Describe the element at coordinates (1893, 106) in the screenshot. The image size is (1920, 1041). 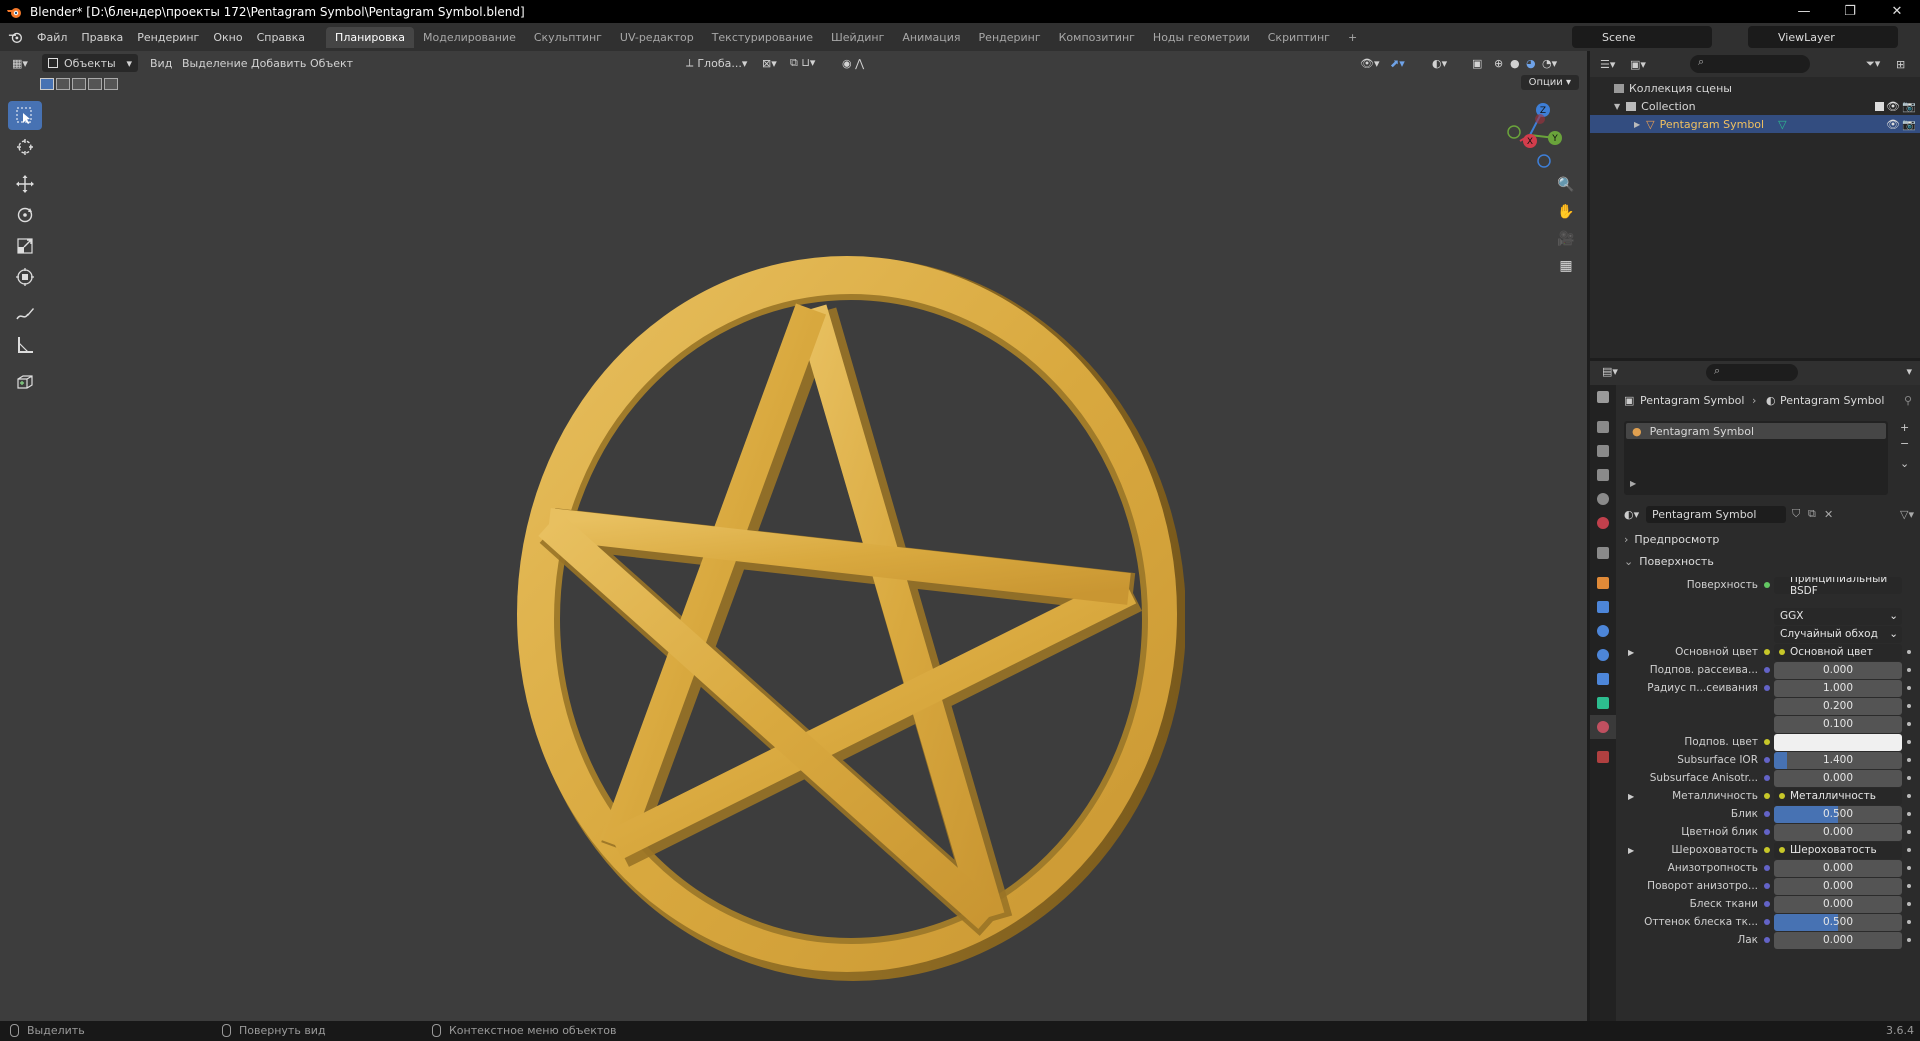
I see `visibility-eye-icon: 👁` at that location.